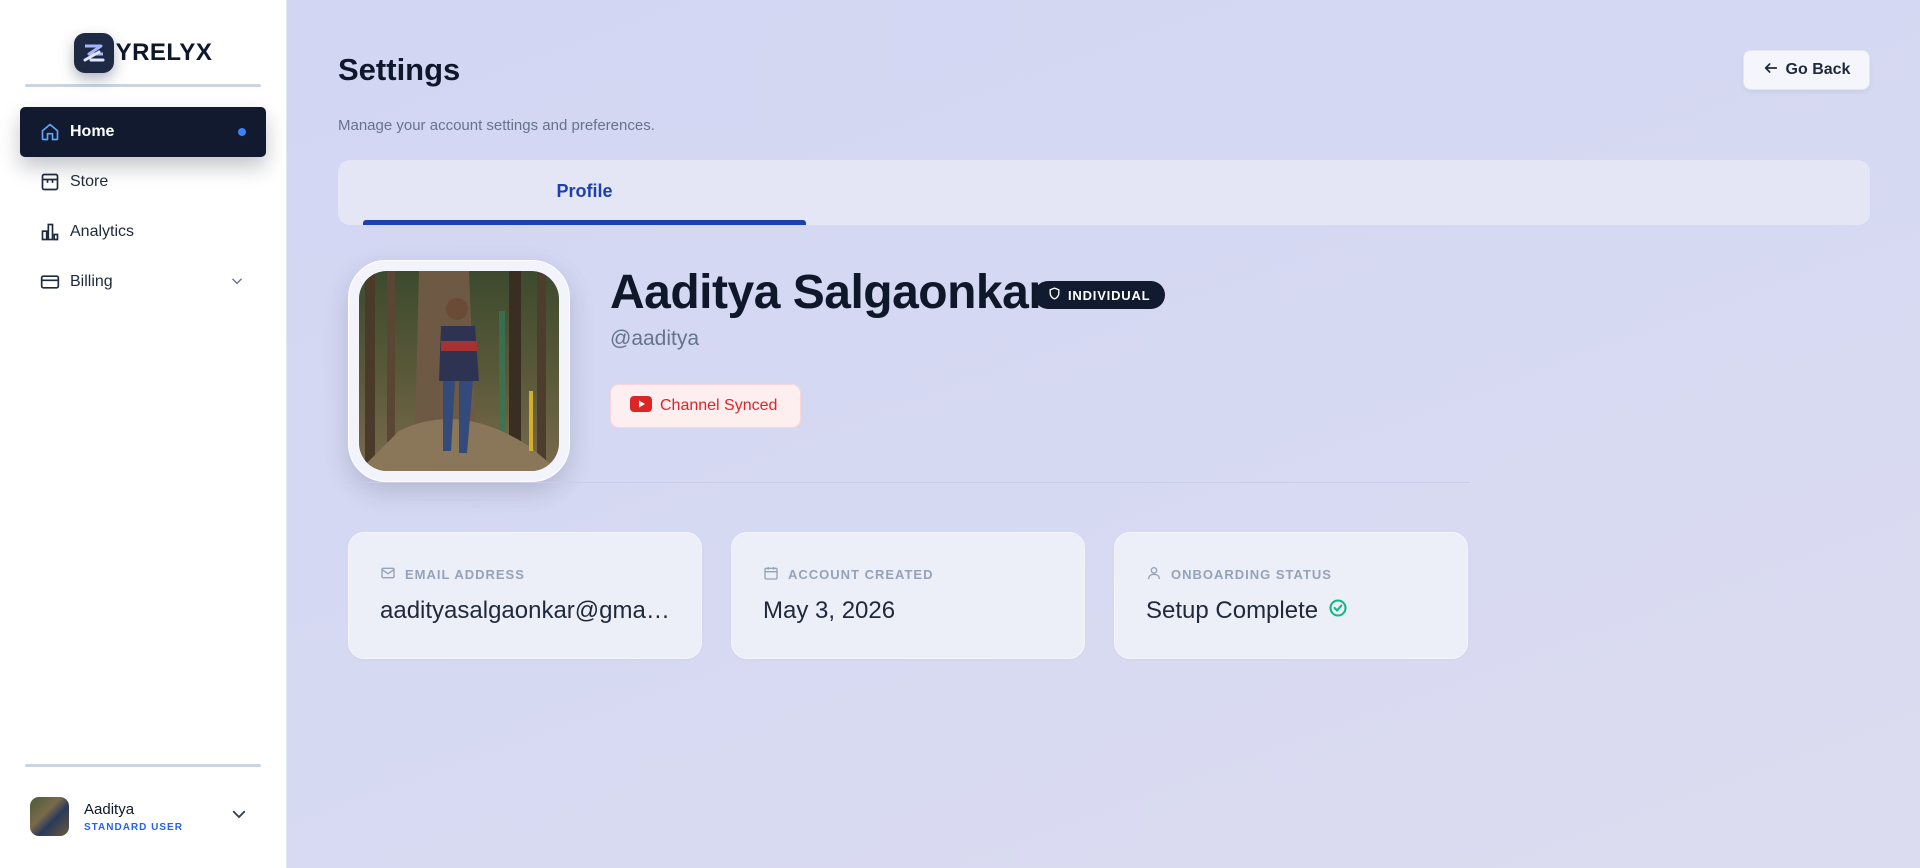 Image resolution: width=1920 pixels, height=868 pixels. I want to click on active-indicator-dot, so click(242, 132).